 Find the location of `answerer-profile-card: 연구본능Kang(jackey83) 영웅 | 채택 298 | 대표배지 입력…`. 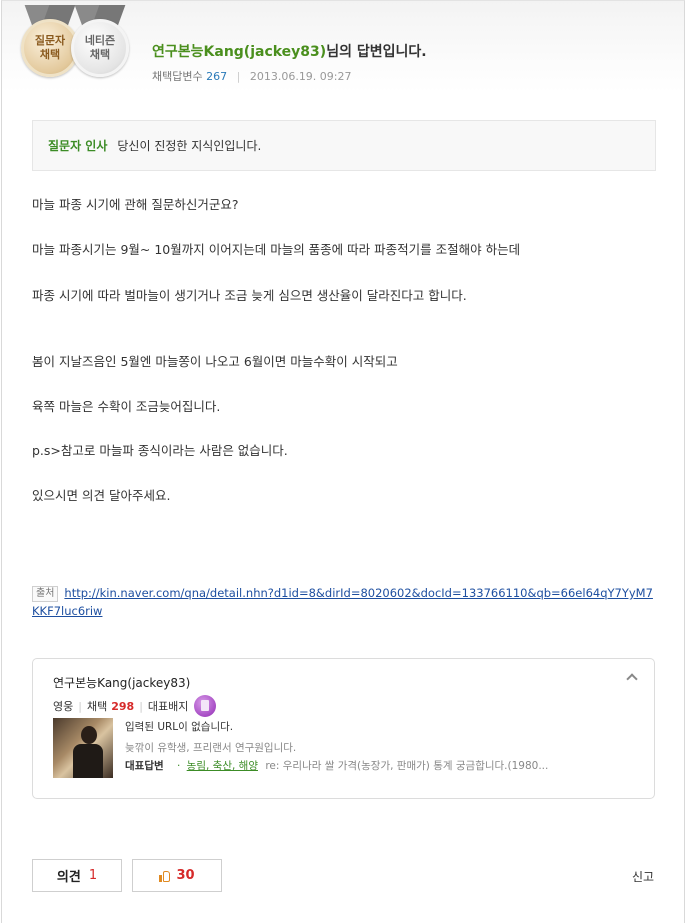

answerer-profile-card: 연구본능Kang(jackey83) 영웅 | 채택 298 | 대표배지 입력… is located at coordinates (343, 728).